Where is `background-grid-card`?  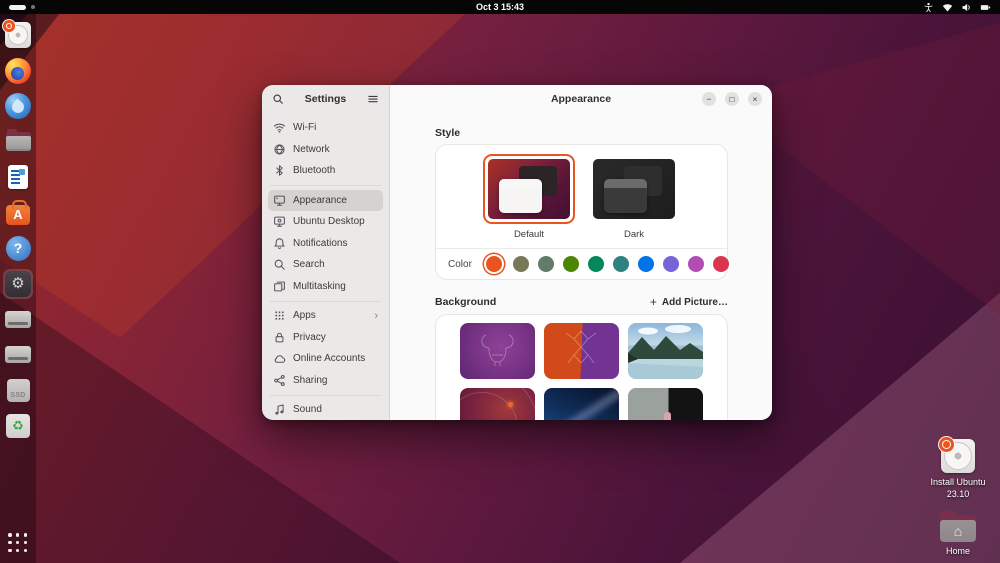
background-grid-card is located at coordinates (581, 367).